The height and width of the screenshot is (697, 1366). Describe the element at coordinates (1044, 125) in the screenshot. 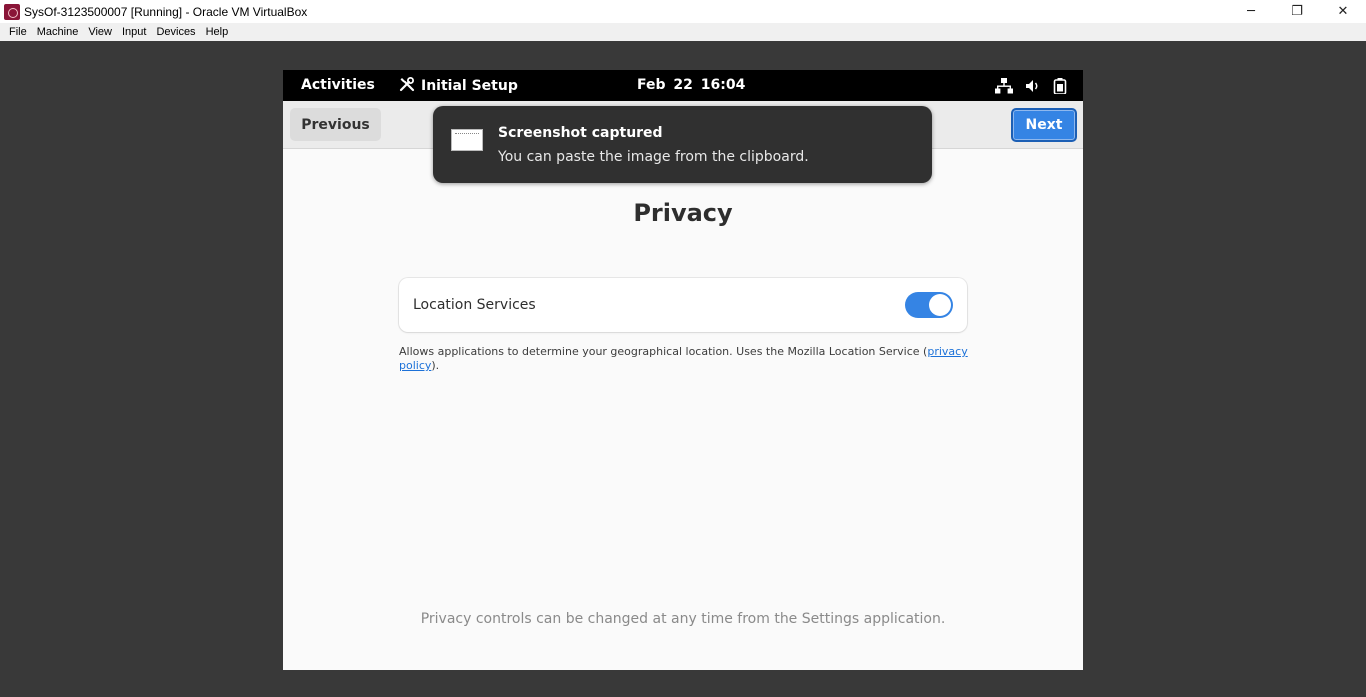

I see `next-button: Next` at that location.